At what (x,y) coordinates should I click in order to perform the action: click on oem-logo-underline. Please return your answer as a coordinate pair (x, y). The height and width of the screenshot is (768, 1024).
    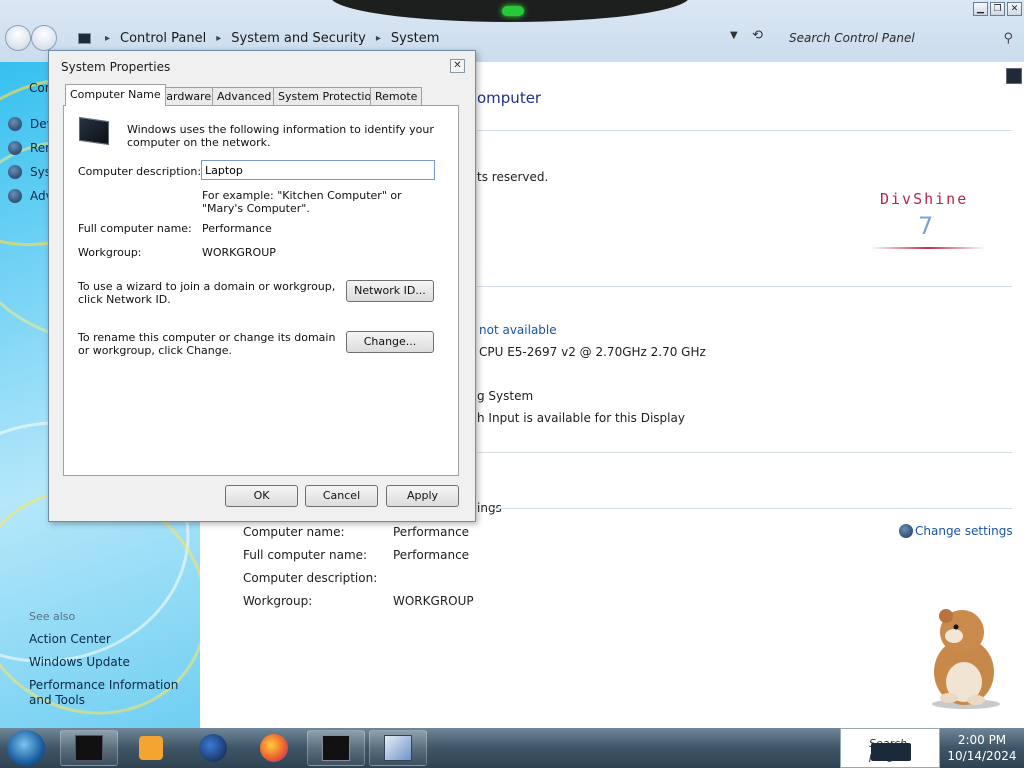
    Looking at the image, I should click on (928, 248).